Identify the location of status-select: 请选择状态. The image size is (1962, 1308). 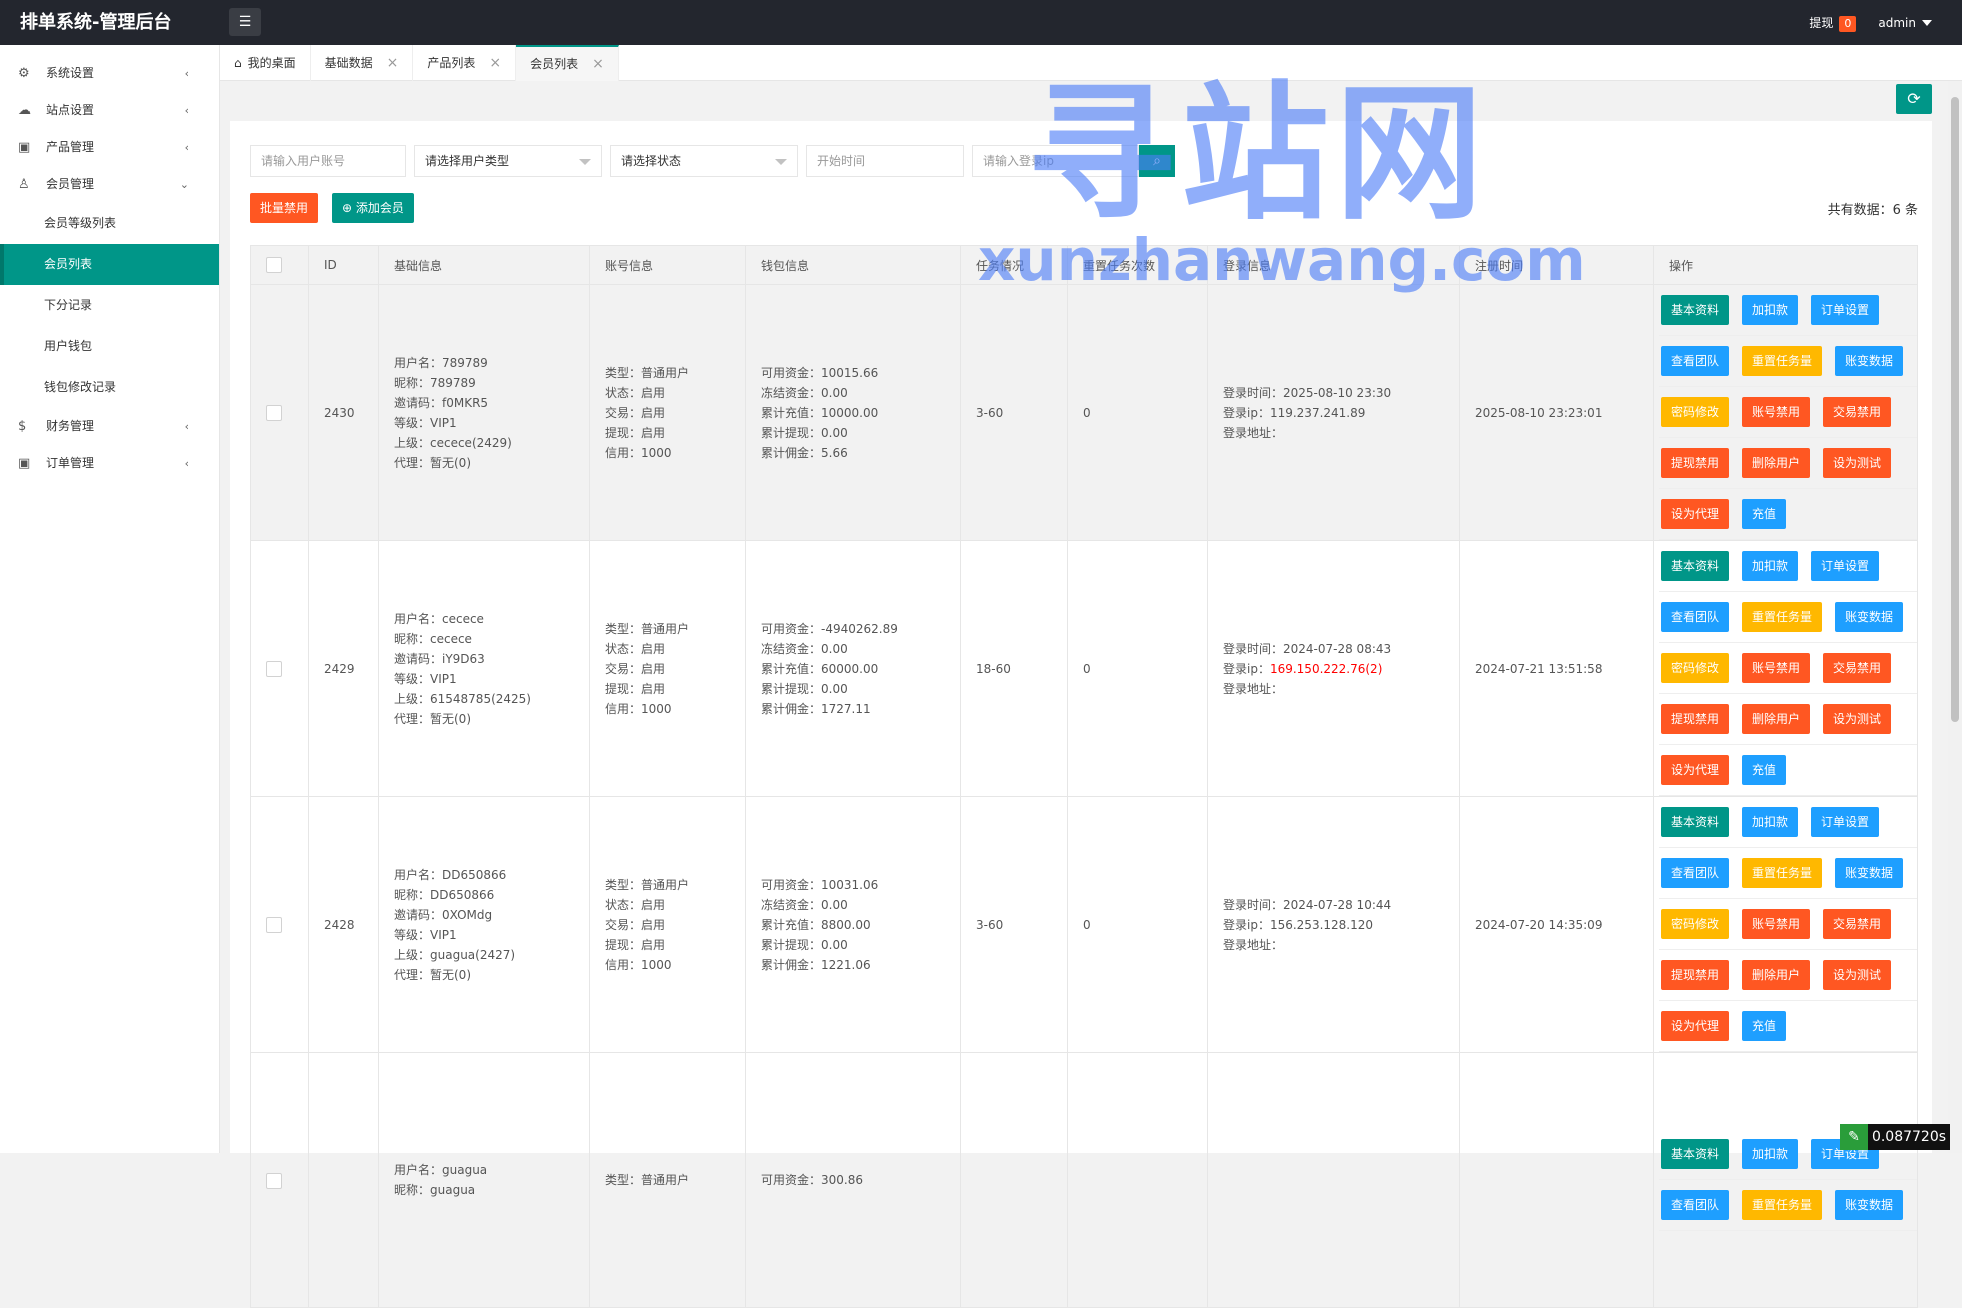
(704, 161).